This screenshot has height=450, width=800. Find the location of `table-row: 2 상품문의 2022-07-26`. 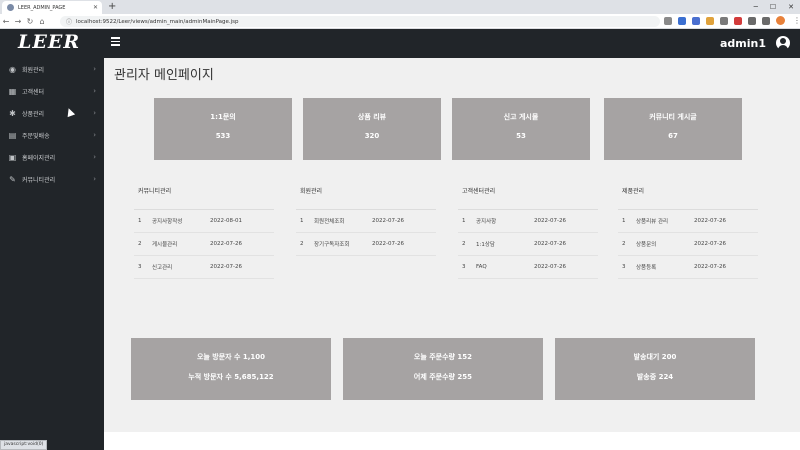

table-row: 2 상품문의 2022-07-26 is located at coordinates (688, 244).